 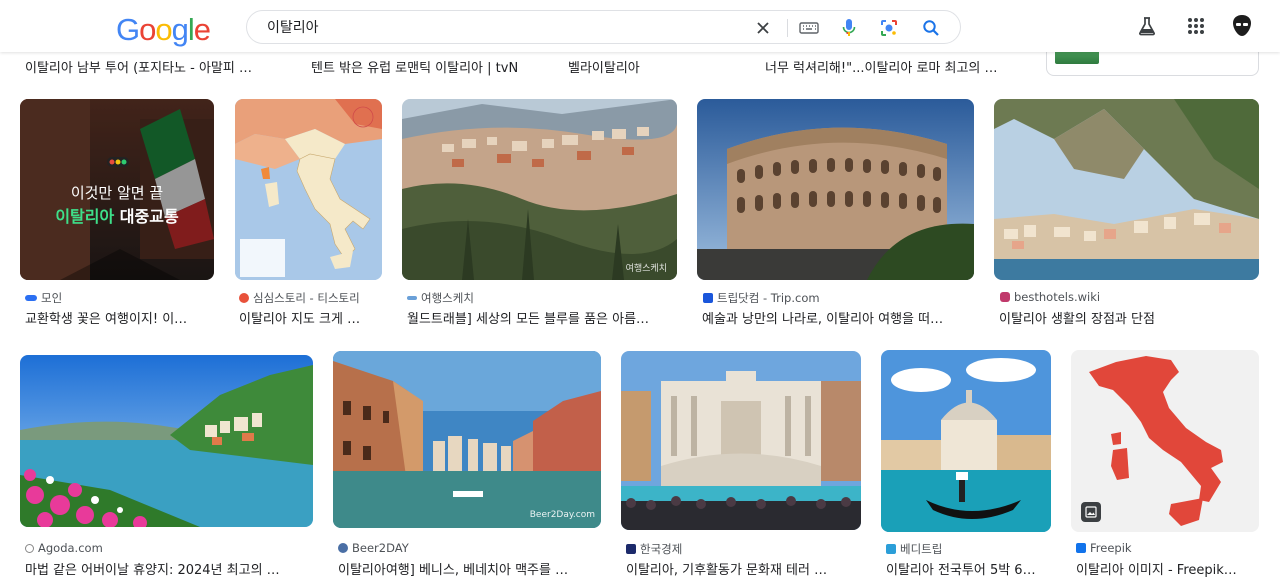 I want to click on google-logo: Google, so click(x=163, y=30).